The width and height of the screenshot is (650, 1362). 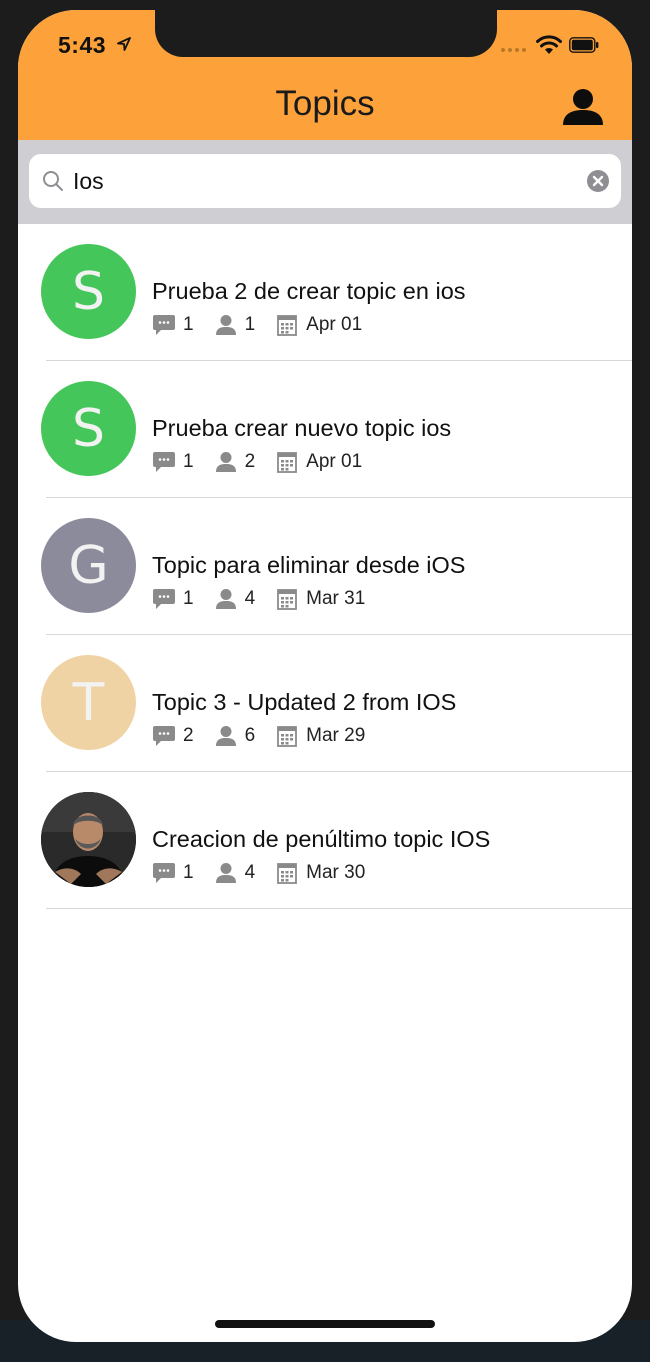 I want to click on status-bar: 5:43, so click(x=325, y=40).